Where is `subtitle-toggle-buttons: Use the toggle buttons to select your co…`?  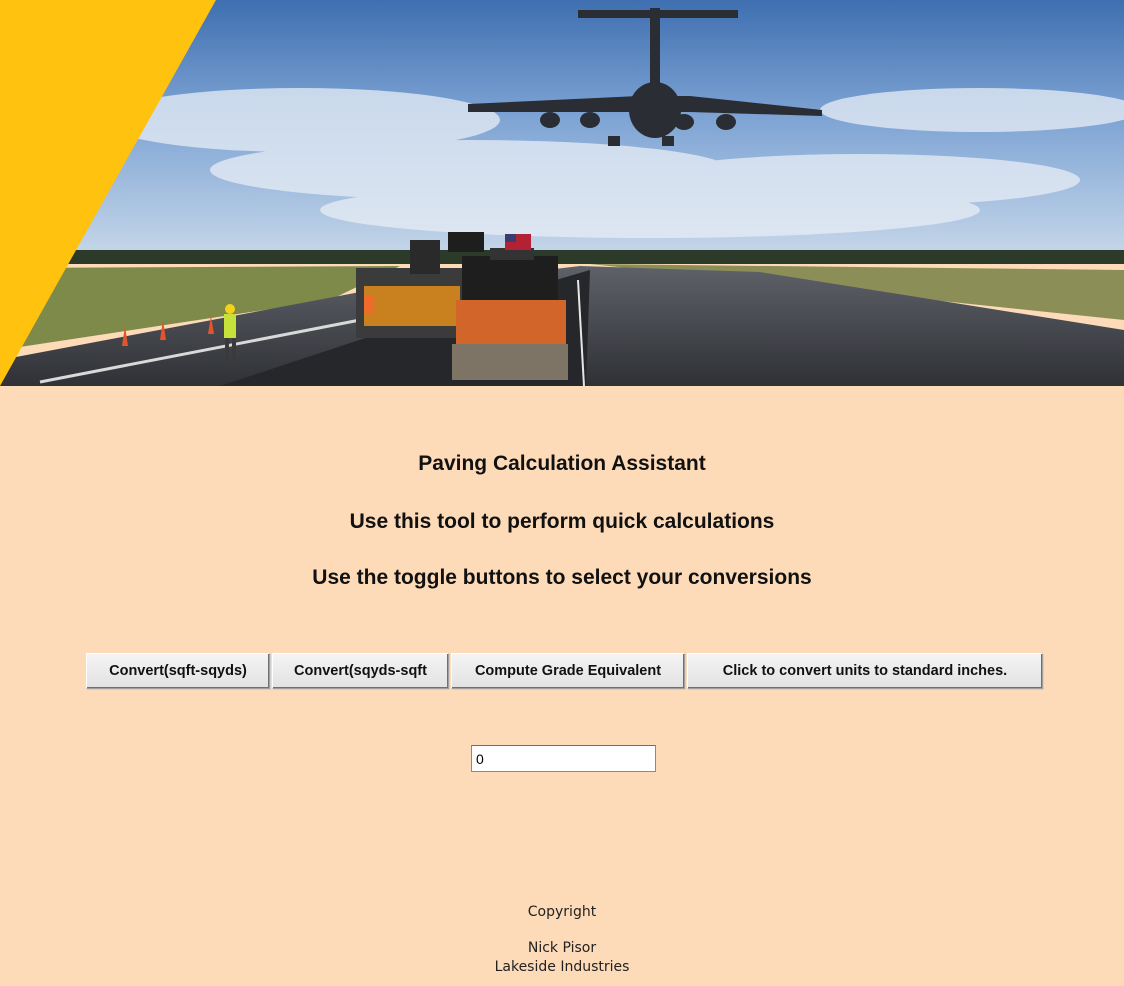
subtitle-toggle-buttons: Use the toggle buttons to select your co… is located at coordinates (562, 577).